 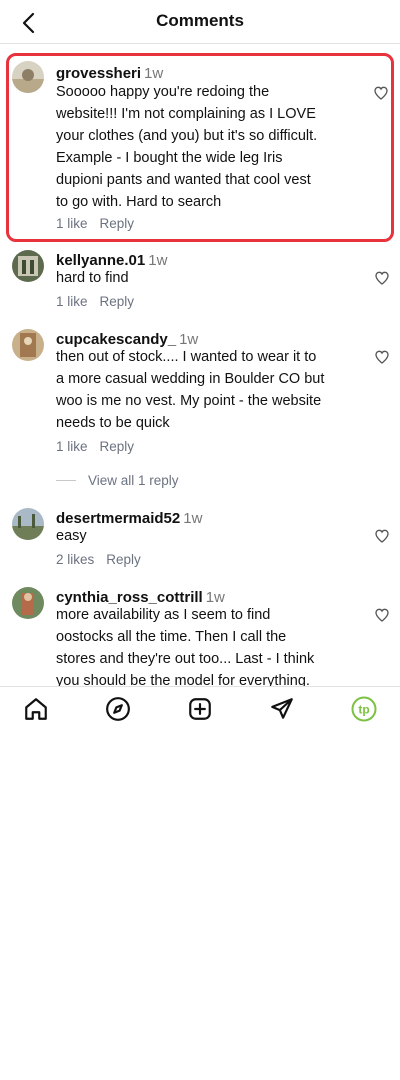 I want to click on comment-actions: 2 likes Reply, so click(x=104, y=559).